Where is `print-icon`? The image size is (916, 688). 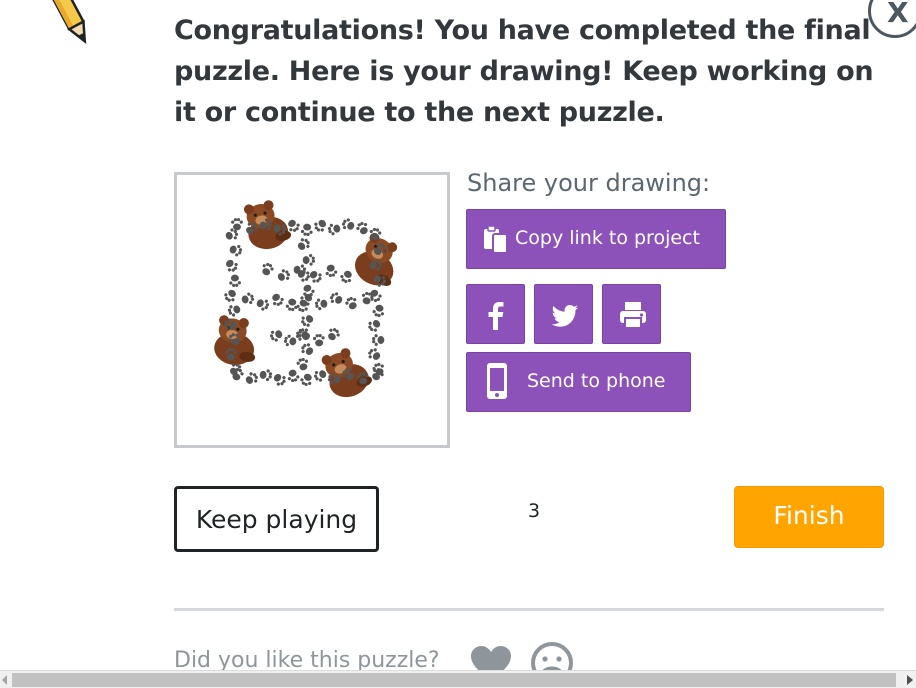
print-icon is located at coordinates (633, 315).